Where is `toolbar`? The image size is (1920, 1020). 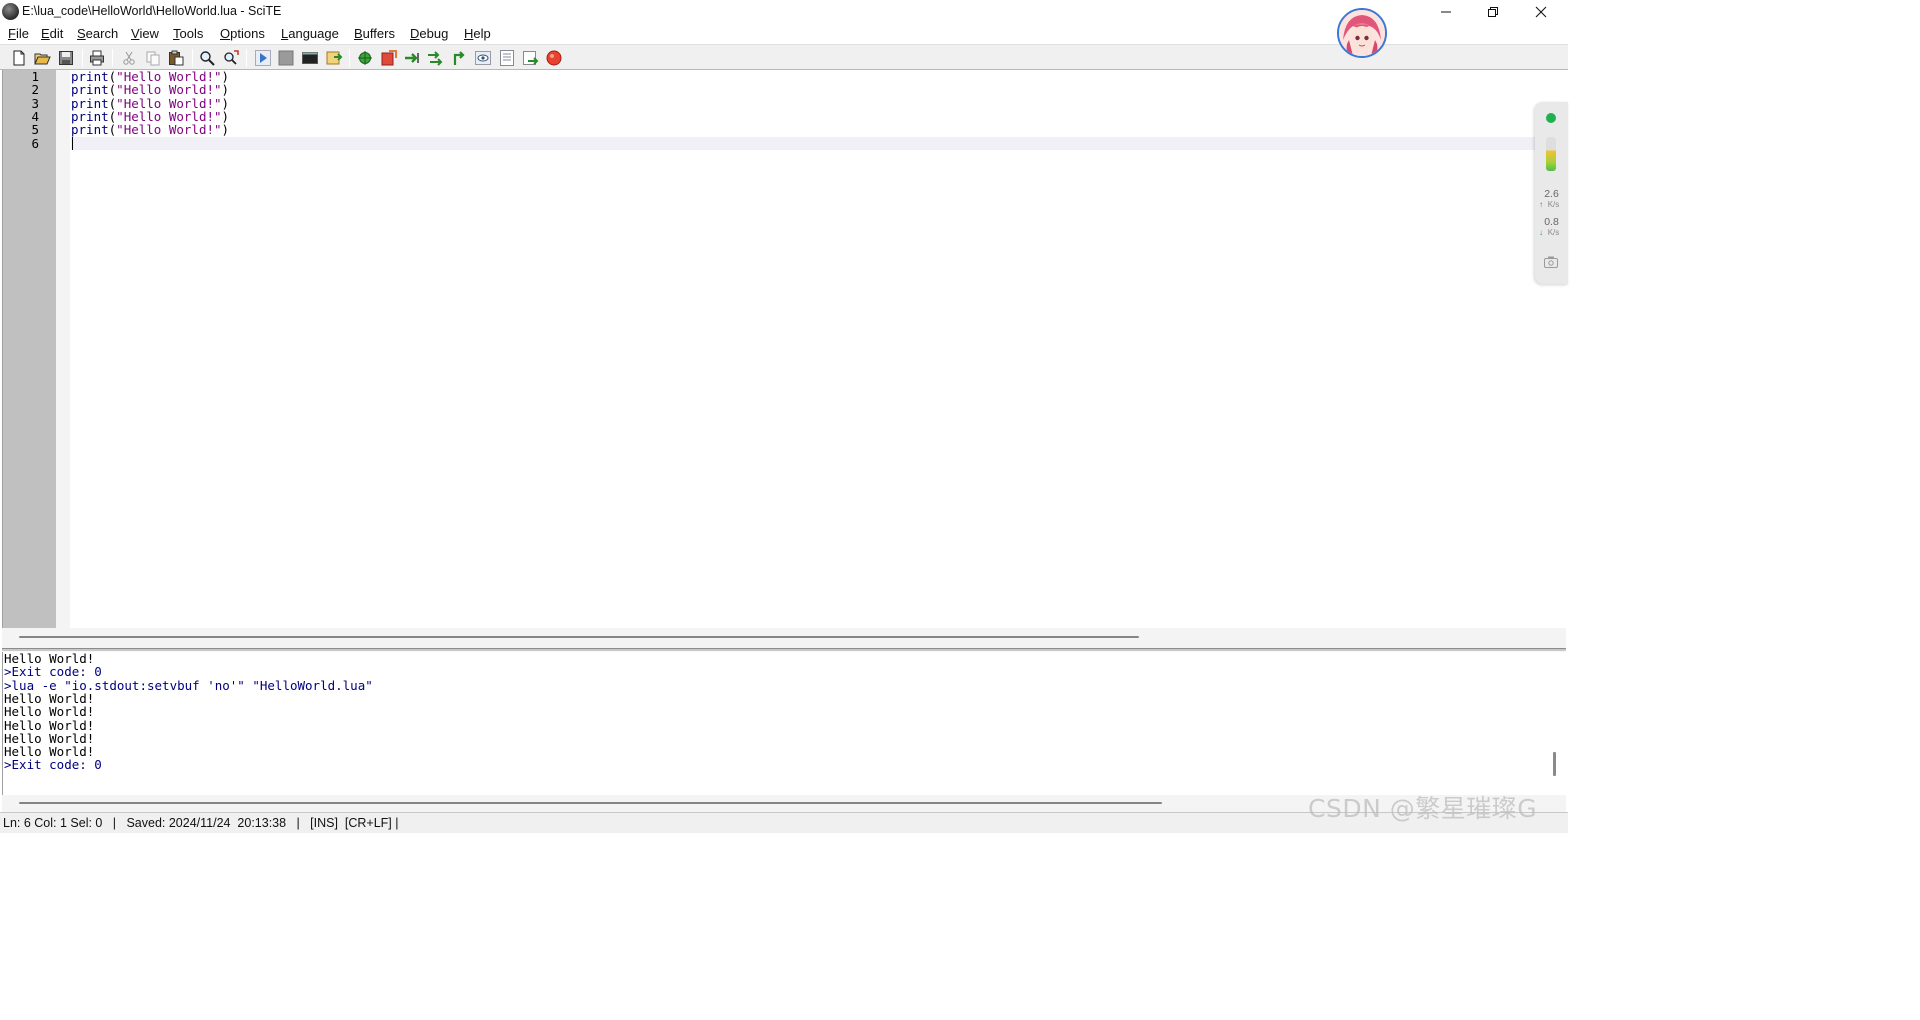
toolbar is located at coordinates (784, 57).